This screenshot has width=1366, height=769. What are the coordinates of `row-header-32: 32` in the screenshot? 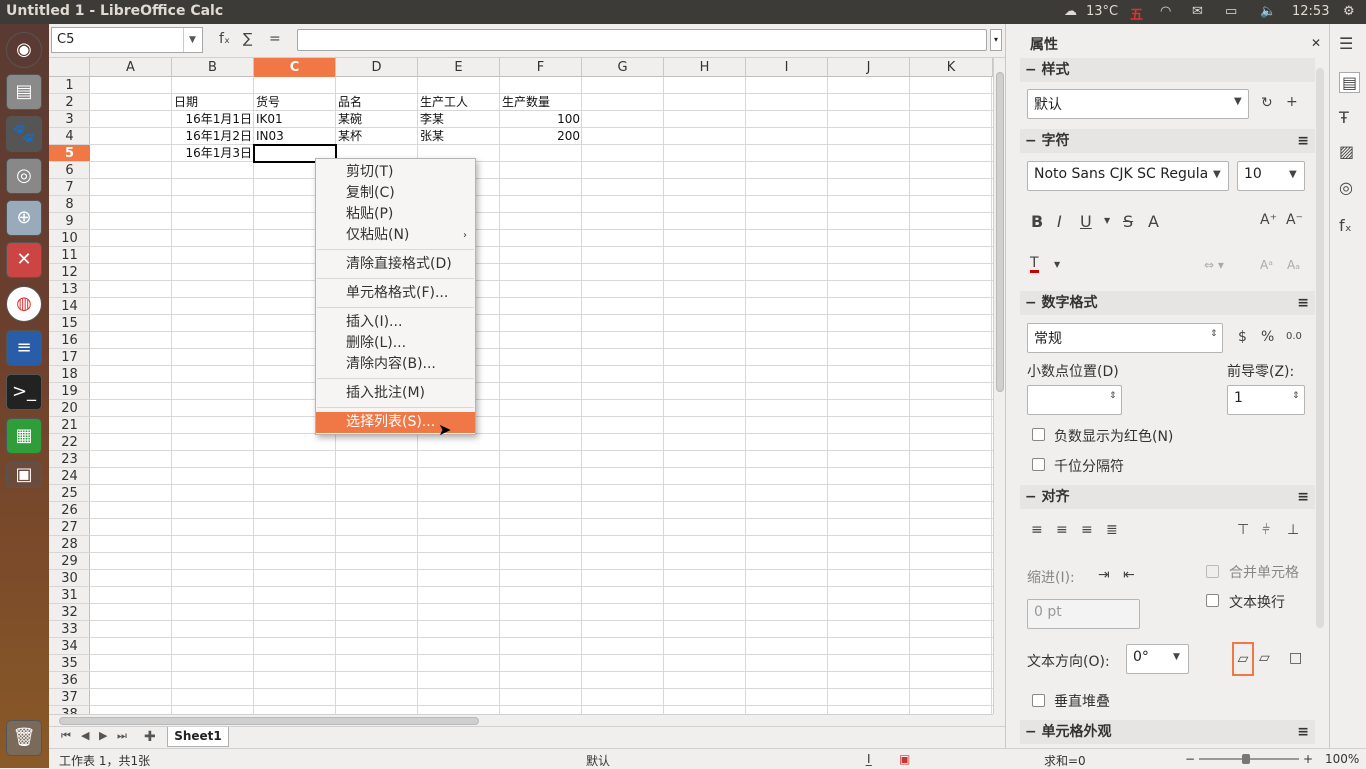 It's located at (69, 612).